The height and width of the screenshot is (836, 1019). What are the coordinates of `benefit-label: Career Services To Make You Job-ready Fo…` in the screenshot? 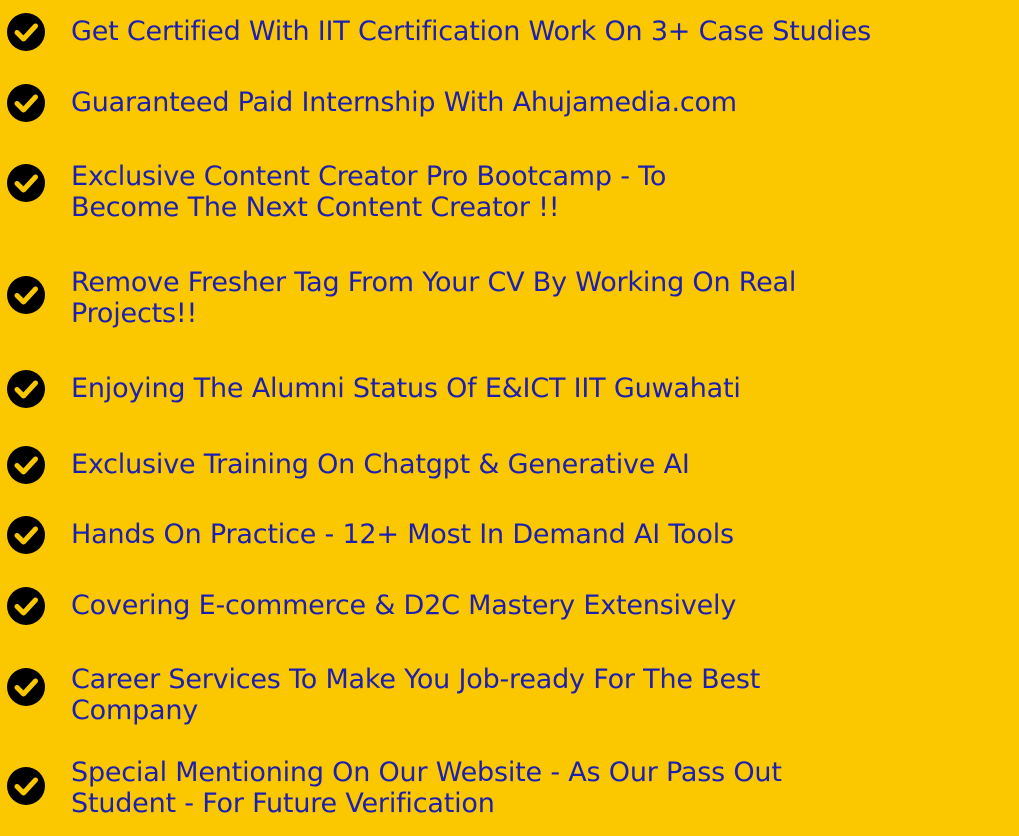 It's located at (416, 695).